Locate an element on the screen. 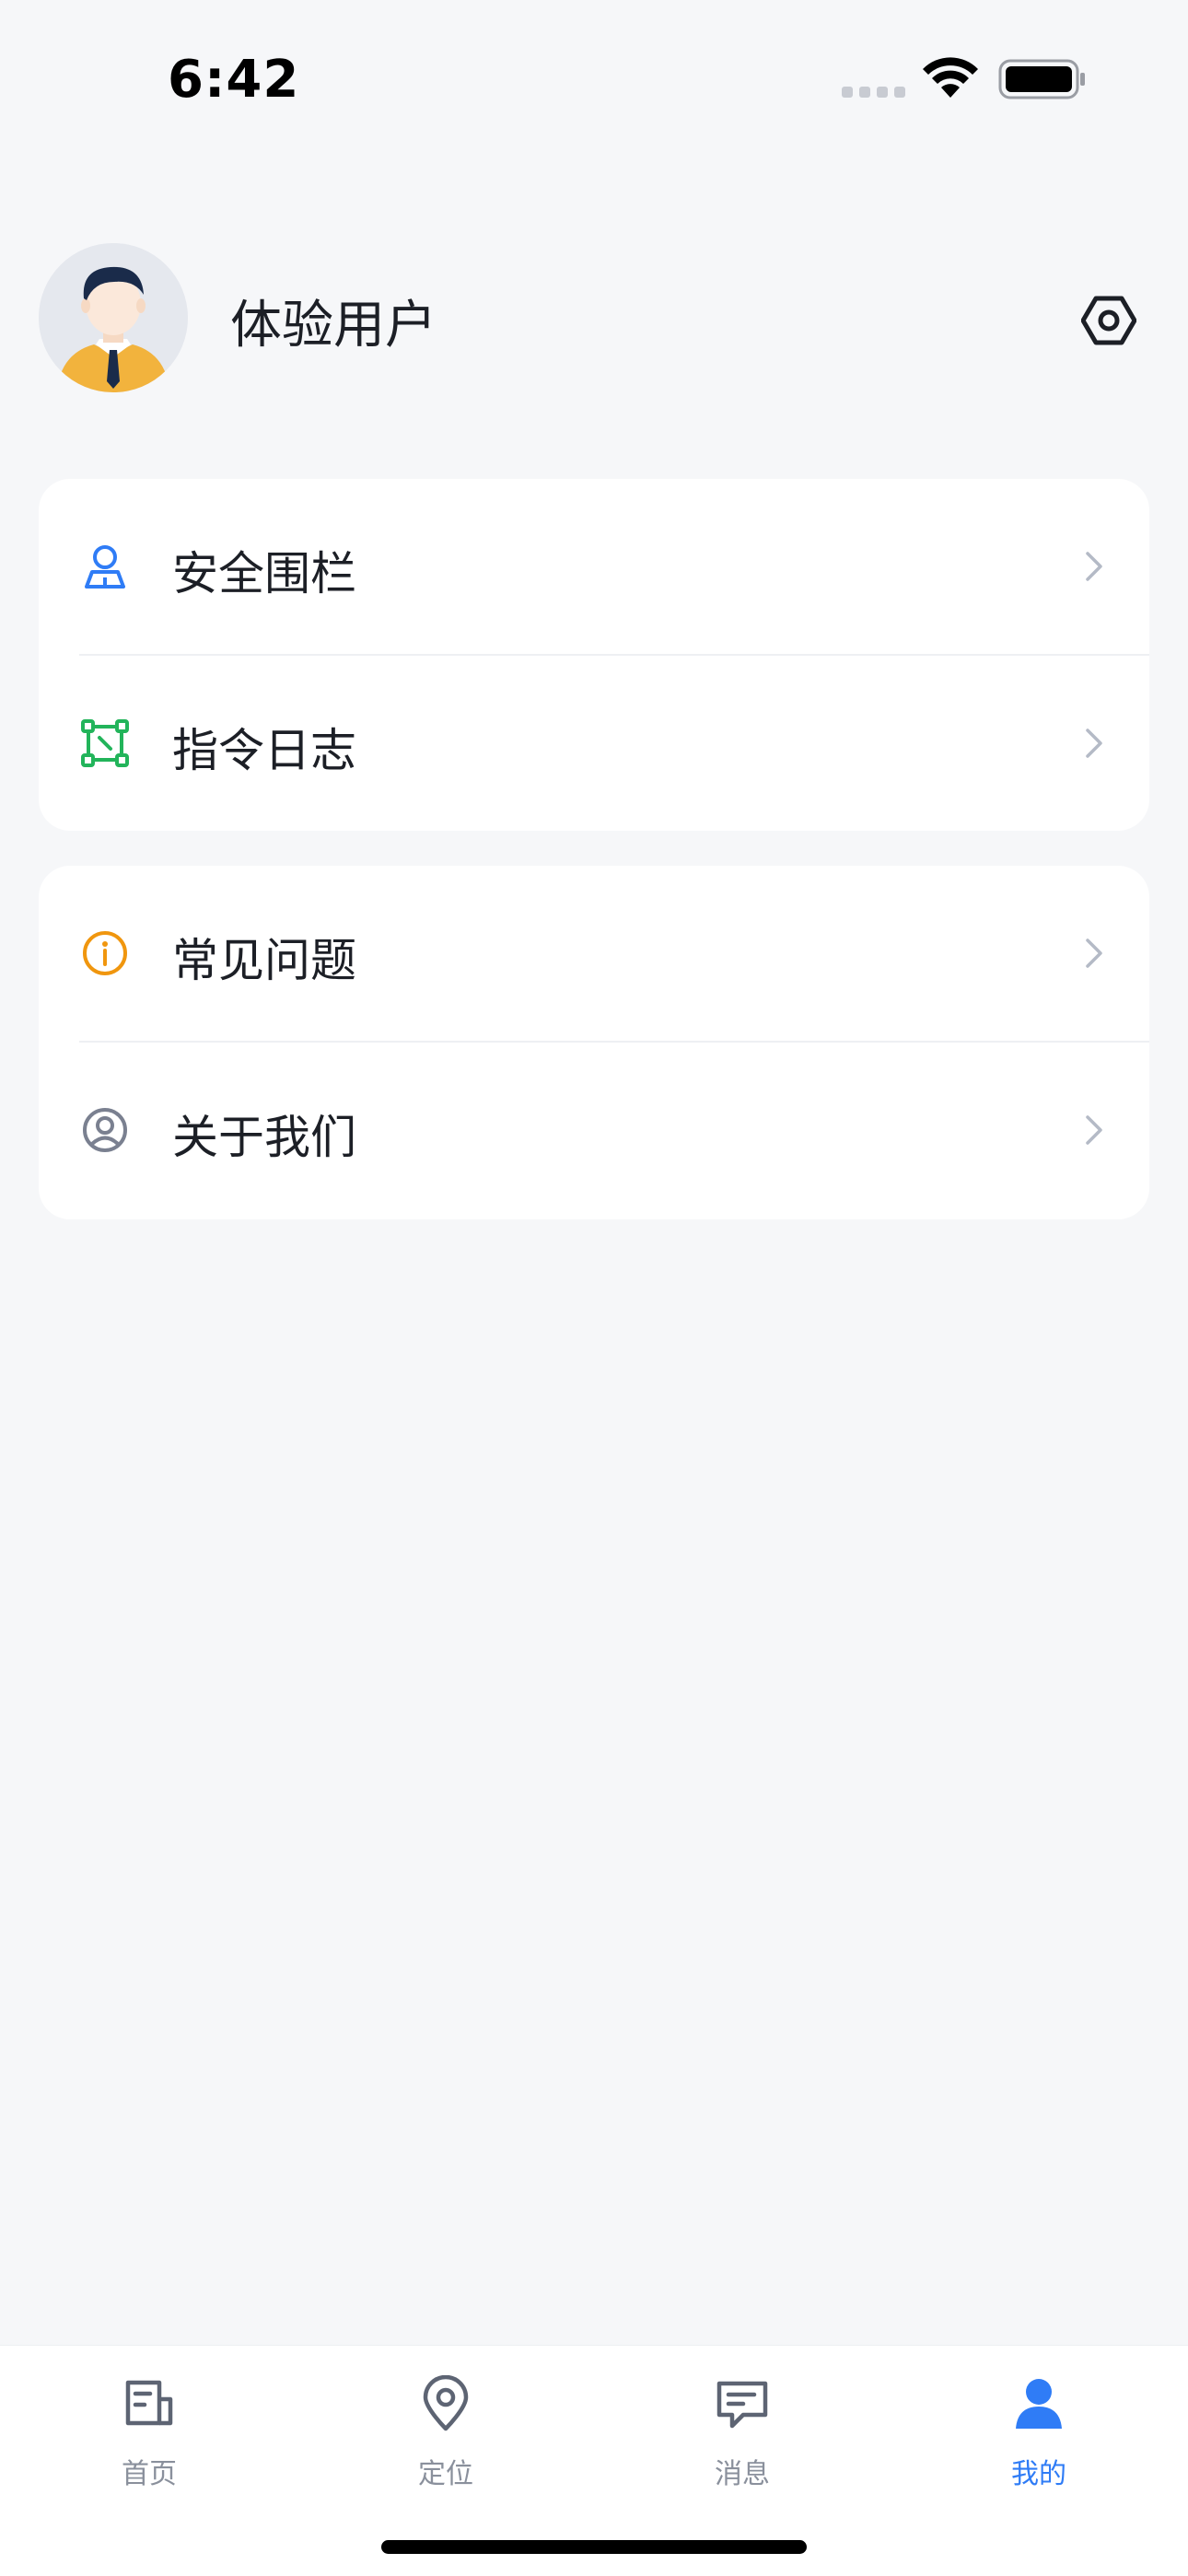 This screenshot has width=1188, height=2576. document-icon is located at coordinates (149, 2403).